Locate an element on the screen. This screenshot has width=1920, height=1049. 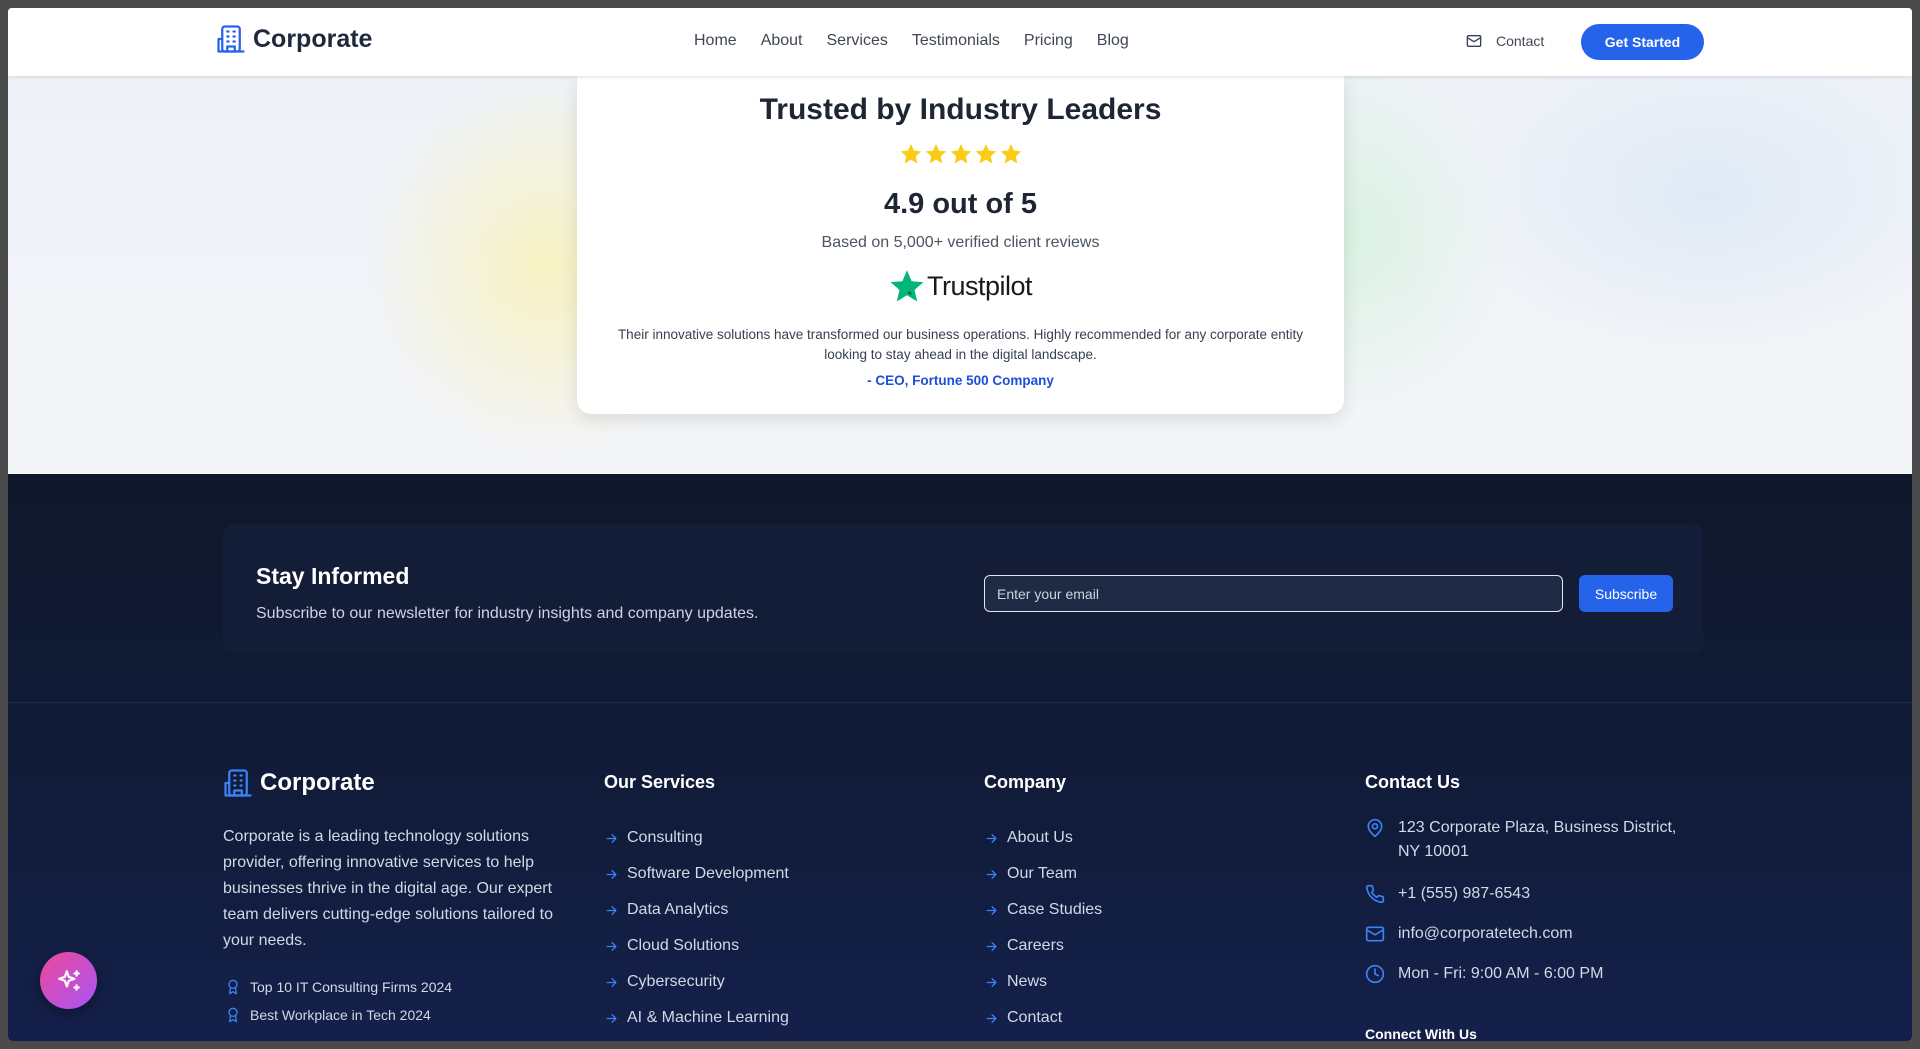
ai-assistant-button is located at coordinates (68, 980).